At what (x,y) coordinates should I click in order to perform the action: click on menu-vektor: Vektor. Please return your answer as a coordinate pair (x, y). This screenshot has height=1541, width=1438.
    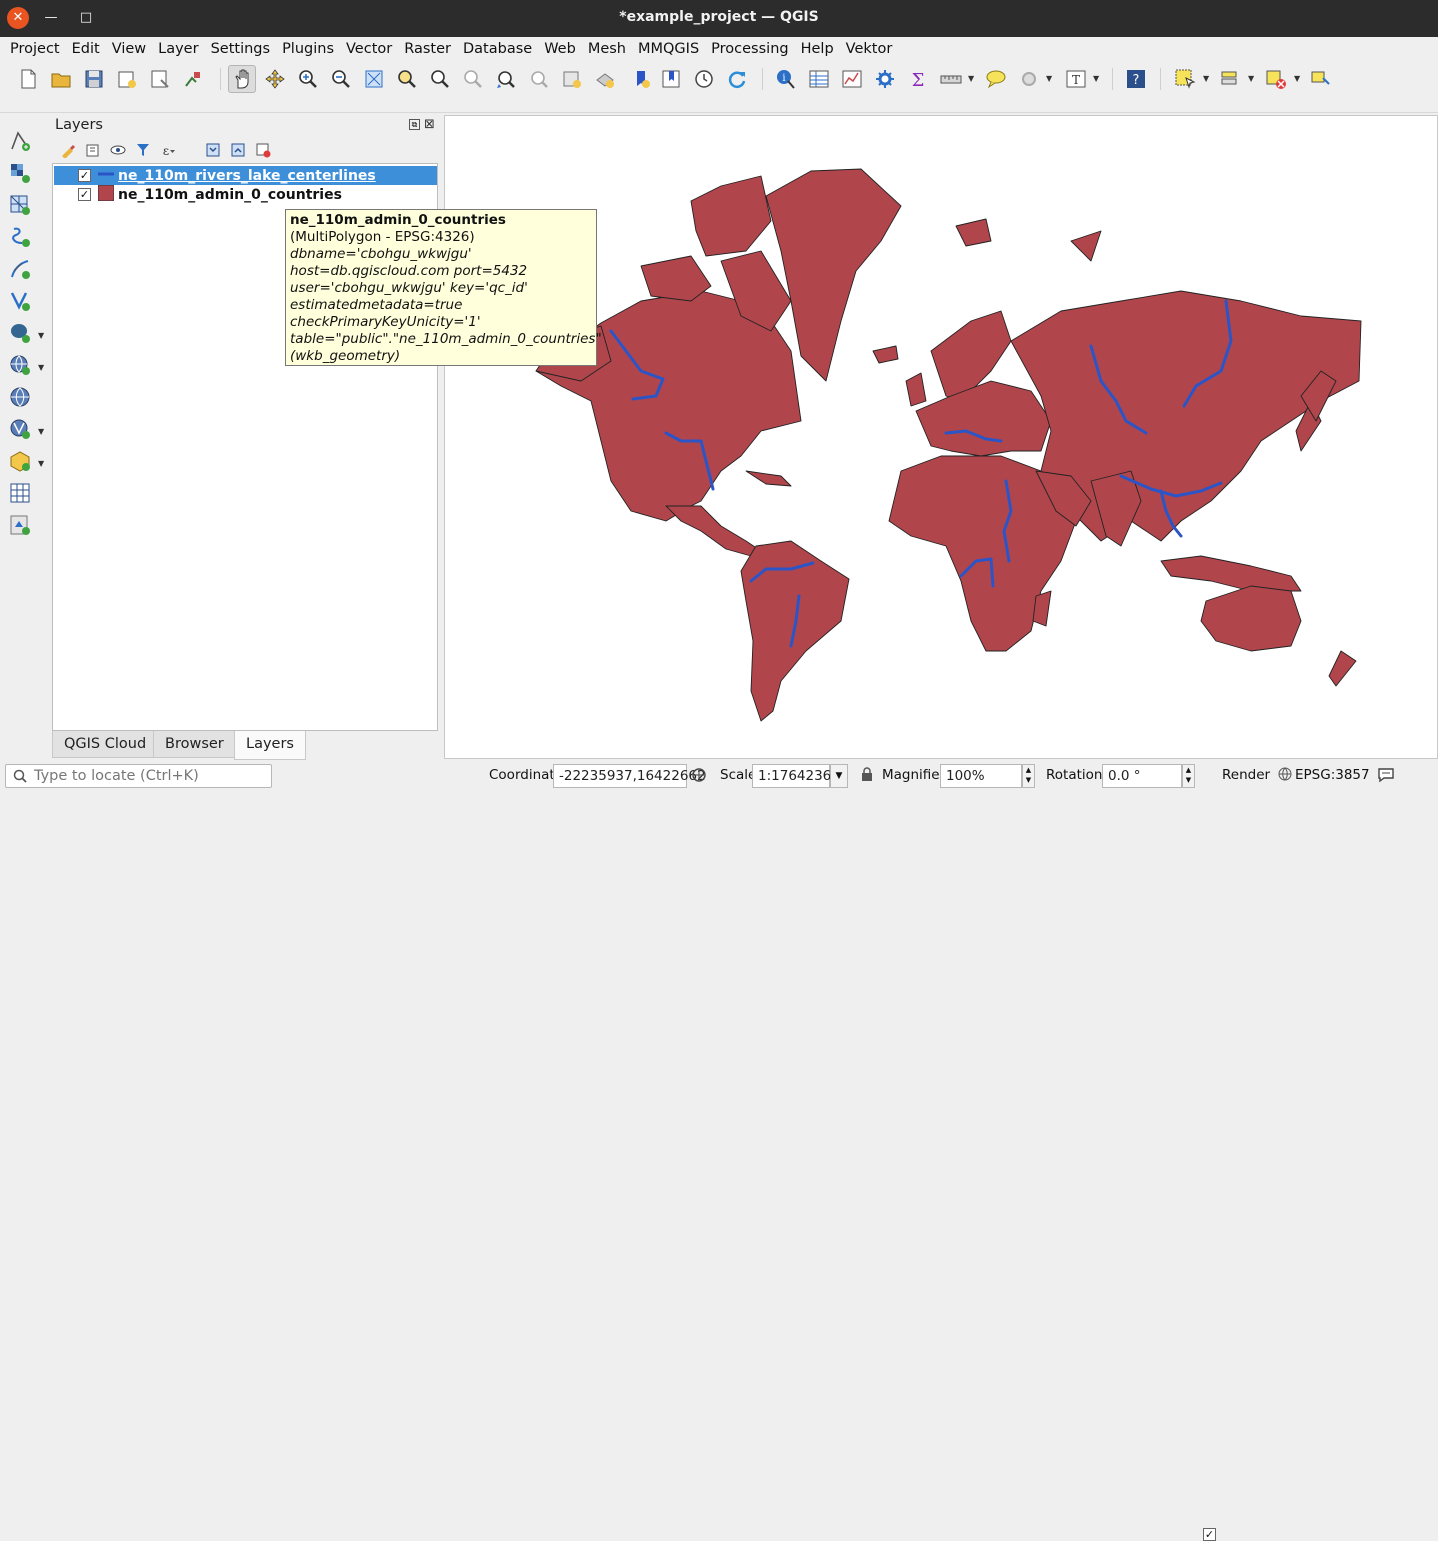
    Looking at the image, I should click on (869, 49).